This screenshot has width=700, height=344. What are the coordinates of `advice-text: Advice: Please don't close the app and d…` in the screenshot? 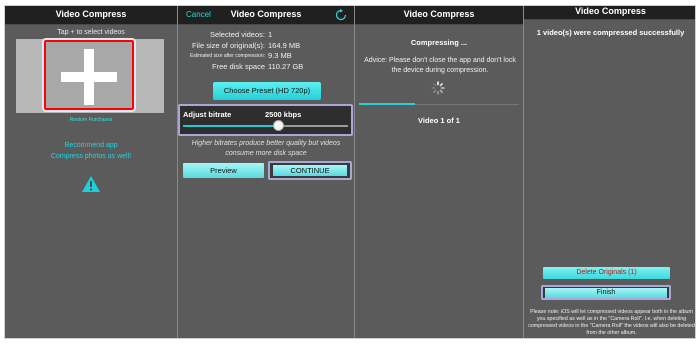 It's located at (440, 65).